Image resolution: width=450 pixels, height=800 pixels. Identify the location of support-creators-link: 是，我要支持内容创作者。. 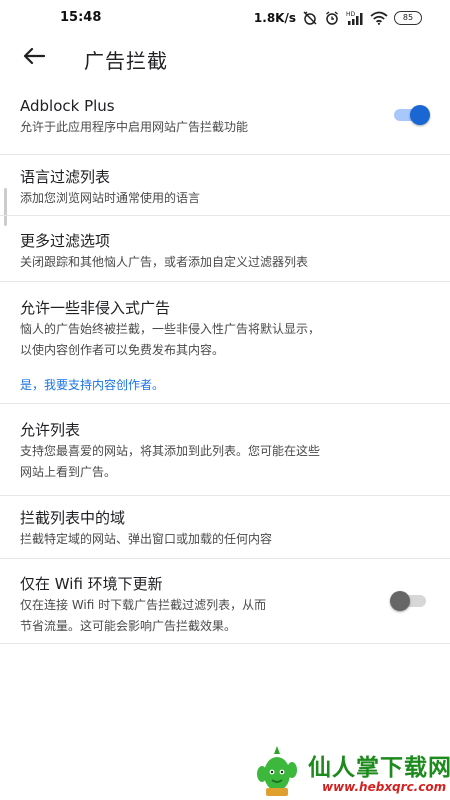
(225, 385).